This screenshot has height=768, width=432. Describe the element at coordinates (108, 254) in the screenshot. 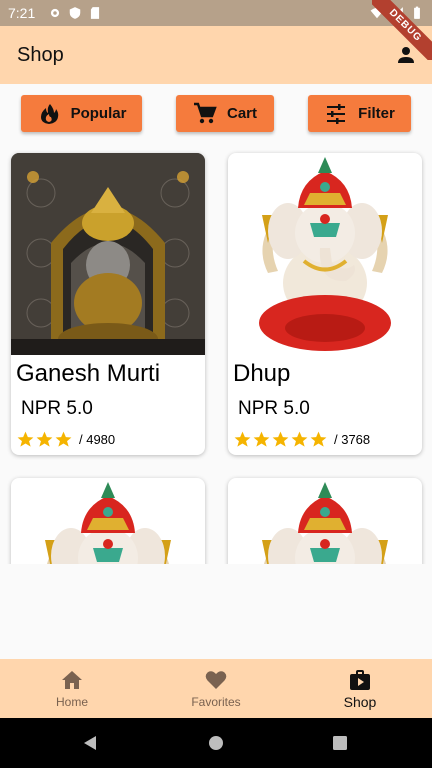

I see `product-image-temple-idol` at that location.